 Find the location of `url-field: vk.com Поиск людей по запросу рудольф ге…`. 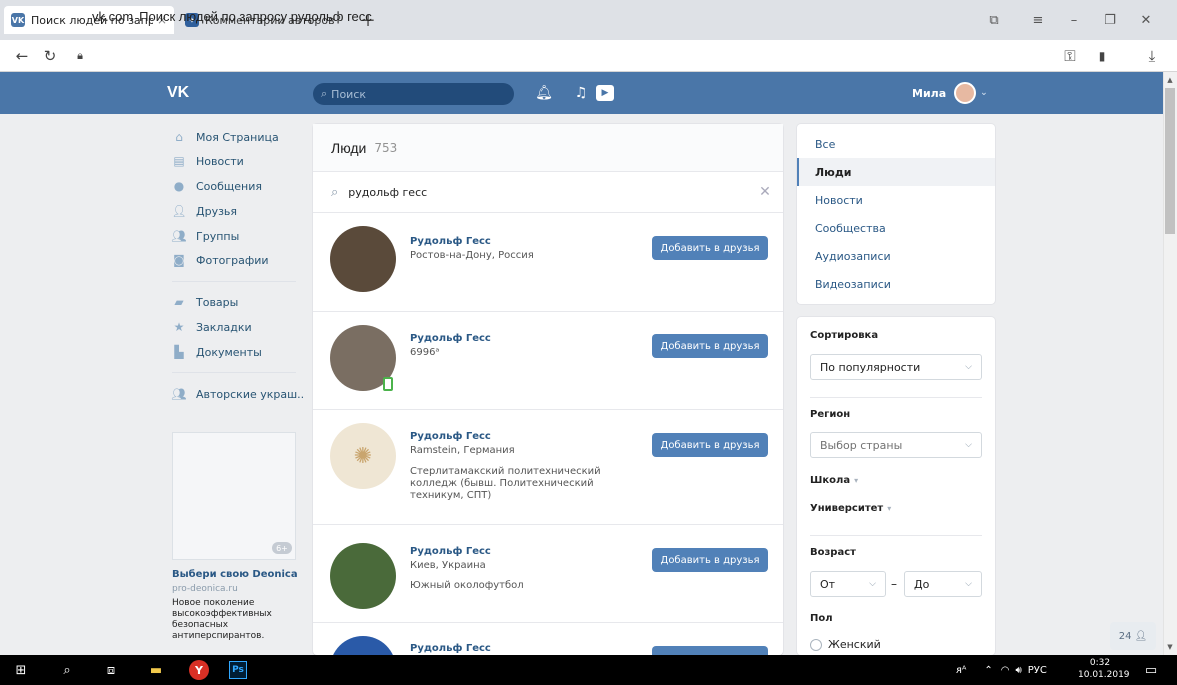

url-field: vk.com Поиск людей по запросу рудольф ге… is located at coordinates (232, 16).